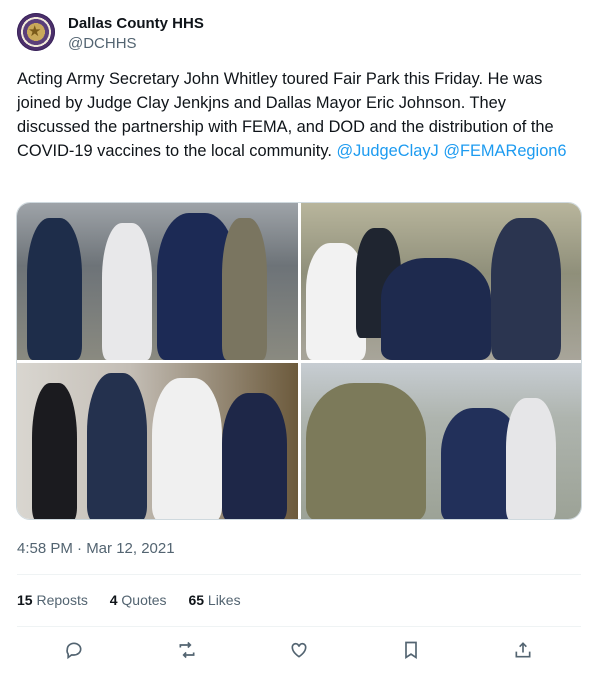 This screenshot has height=674, width=598. Describe the element at coordinates (187, 650) in the screenshot. I see `repost-icon` at that location.